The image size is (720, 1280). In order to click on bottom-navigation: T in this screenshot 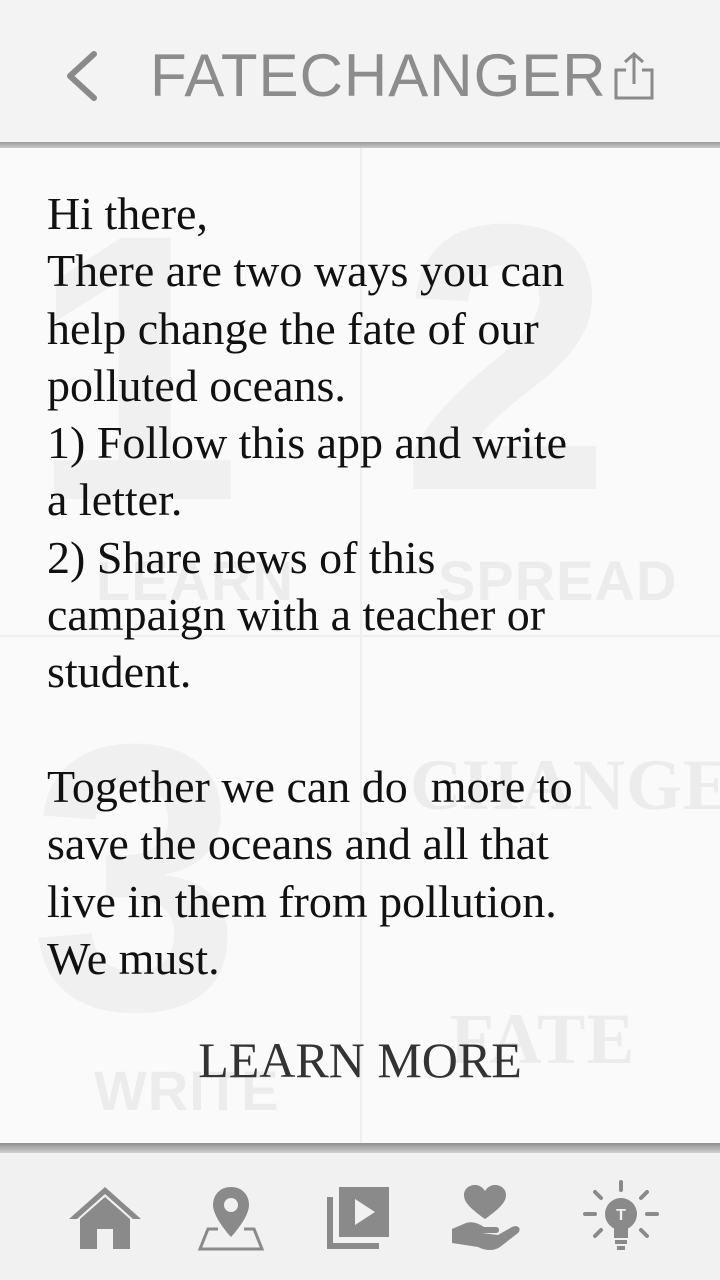, I will do `click(360, 1216)`.